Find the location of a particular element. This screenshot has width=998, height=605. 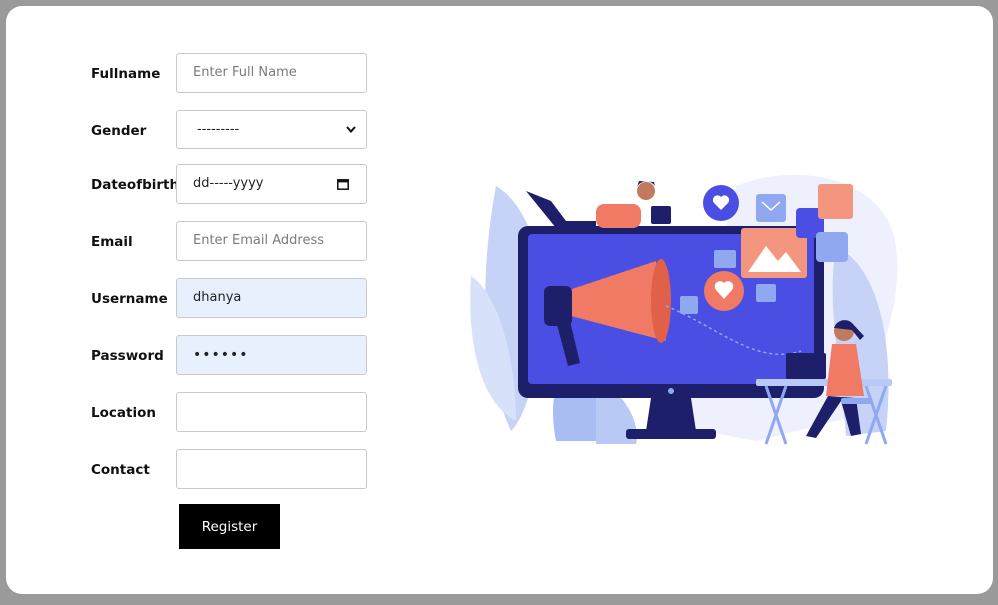

monitor-button is located at coordinates (671, 391).